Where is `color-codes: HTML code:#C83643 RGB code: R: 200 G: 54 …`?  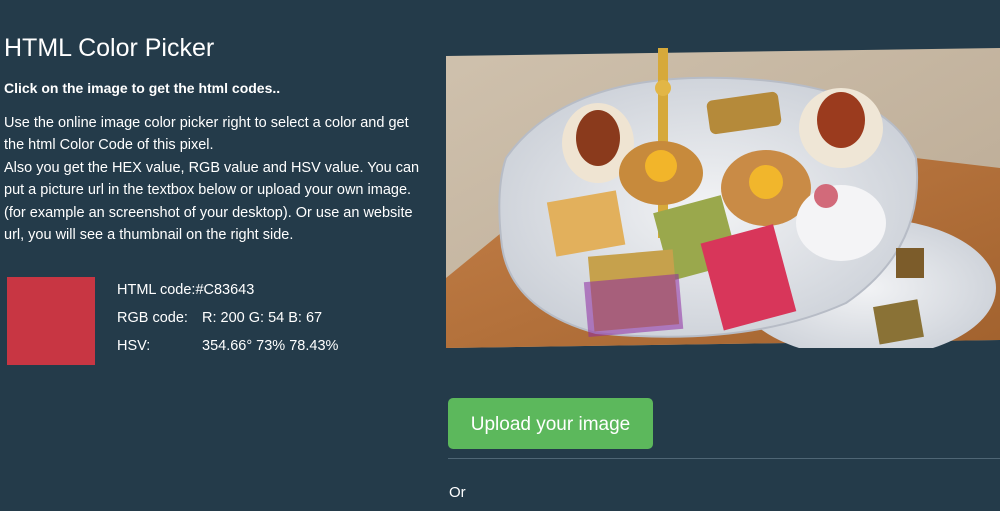 color-codes: HTML code:#C83643 RGB code: R: 200 G: 54 … is located at coordinates (227, 321).